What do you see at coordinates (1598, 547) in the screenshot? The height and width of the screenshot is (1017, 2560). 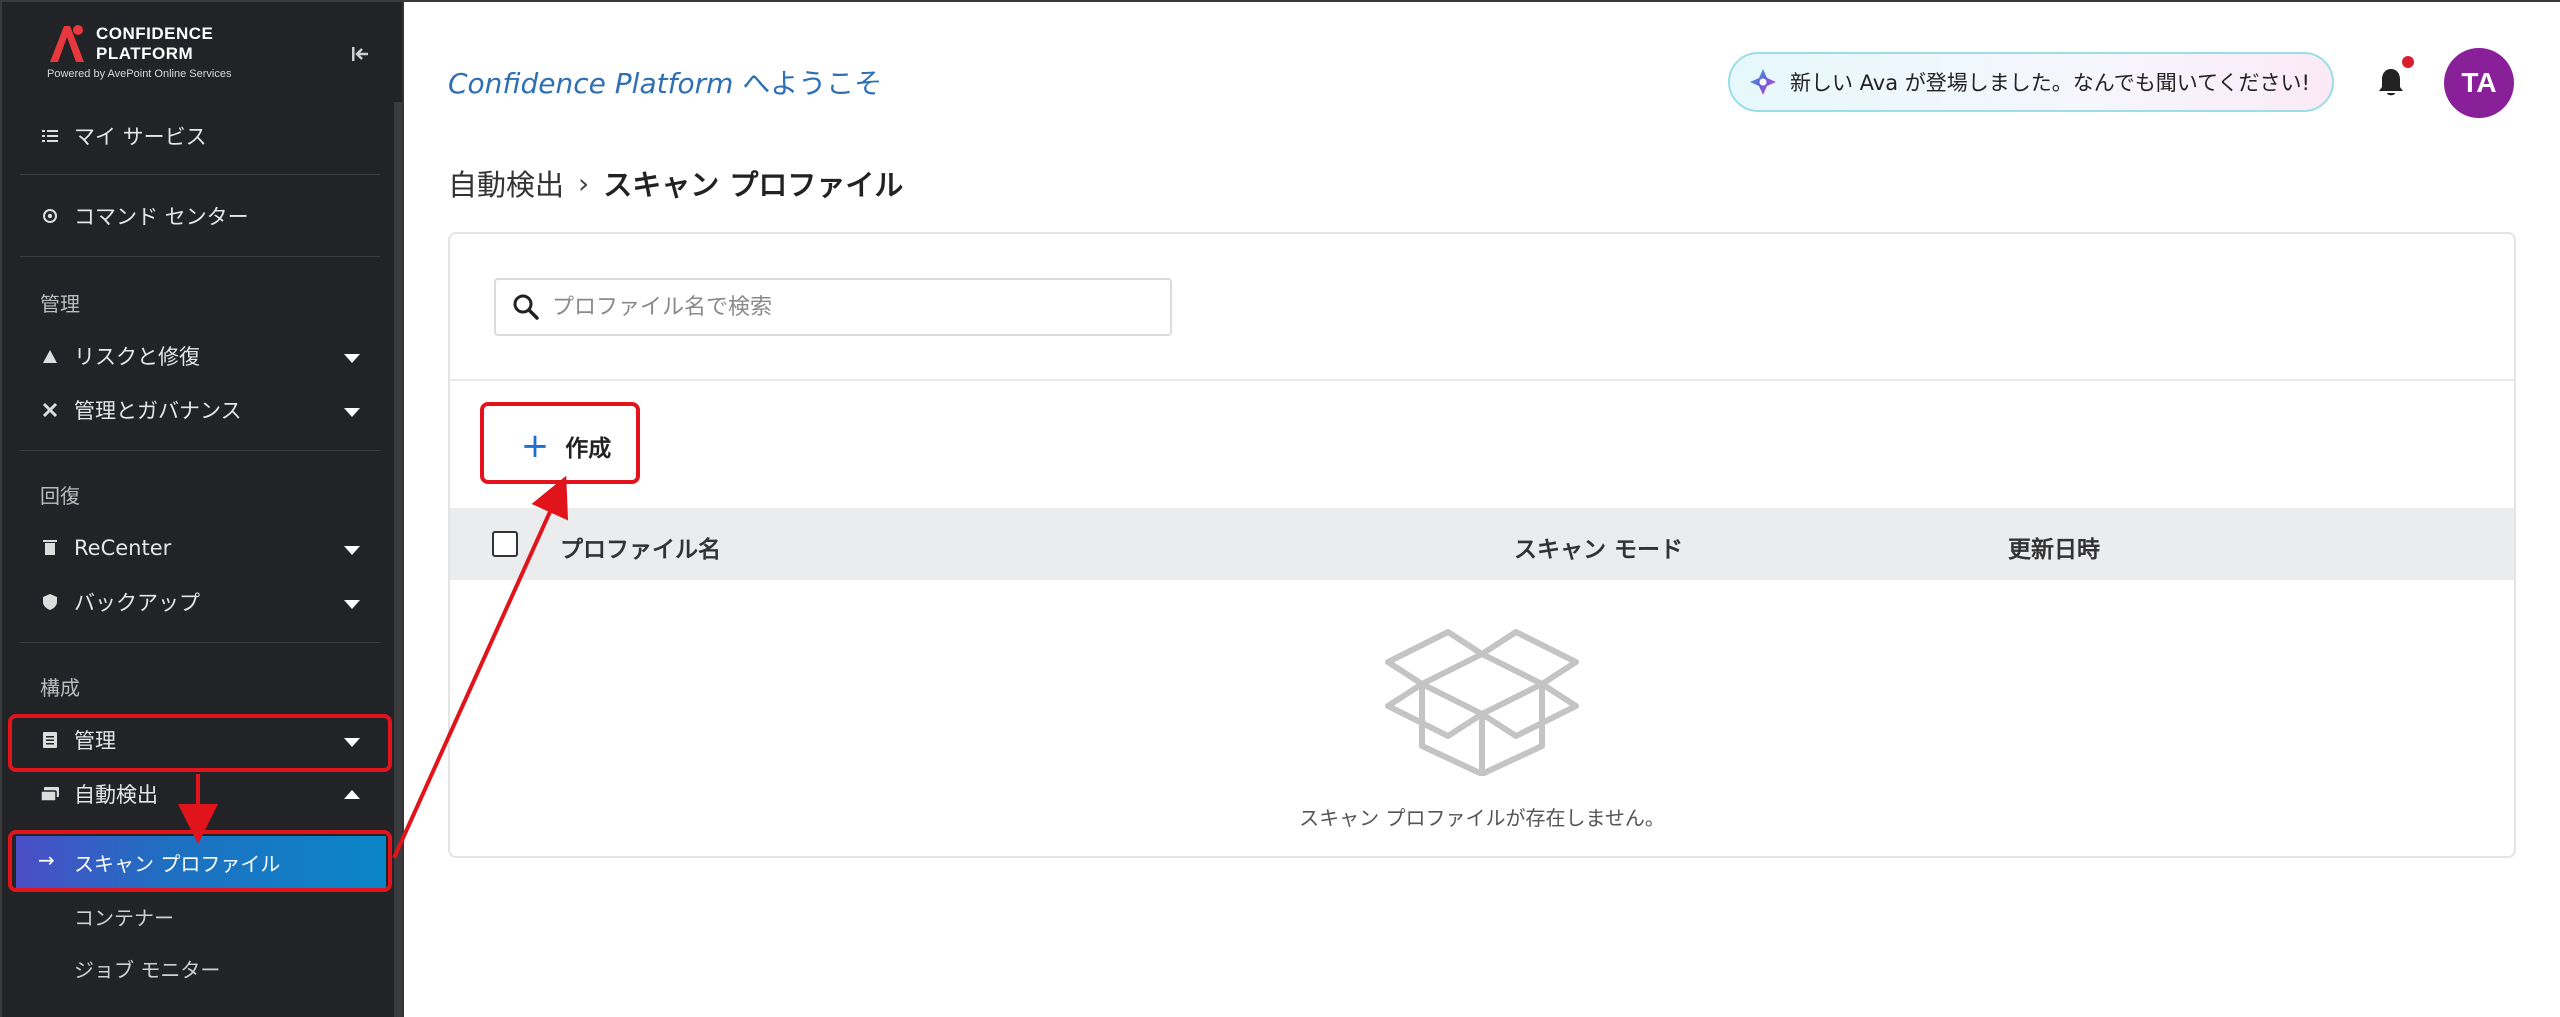 I see `column-header-scan-mode: スキャン モード` at bounding box center [1598, 547].